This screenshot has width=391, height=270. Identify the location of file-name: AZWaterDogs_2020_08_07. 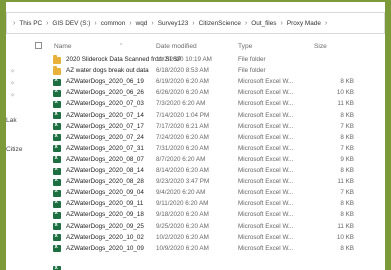
(105, 159).